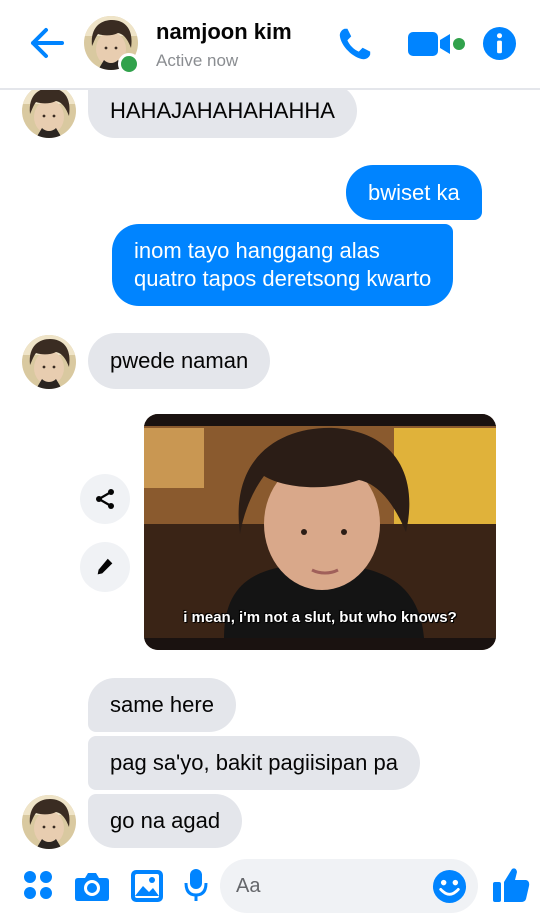 This screenshot has height=918, width=540. What do you see at coordinates (511, 887) in the screenshot?
I see `thumbs-up-icon` at bounding box center [511, 887].